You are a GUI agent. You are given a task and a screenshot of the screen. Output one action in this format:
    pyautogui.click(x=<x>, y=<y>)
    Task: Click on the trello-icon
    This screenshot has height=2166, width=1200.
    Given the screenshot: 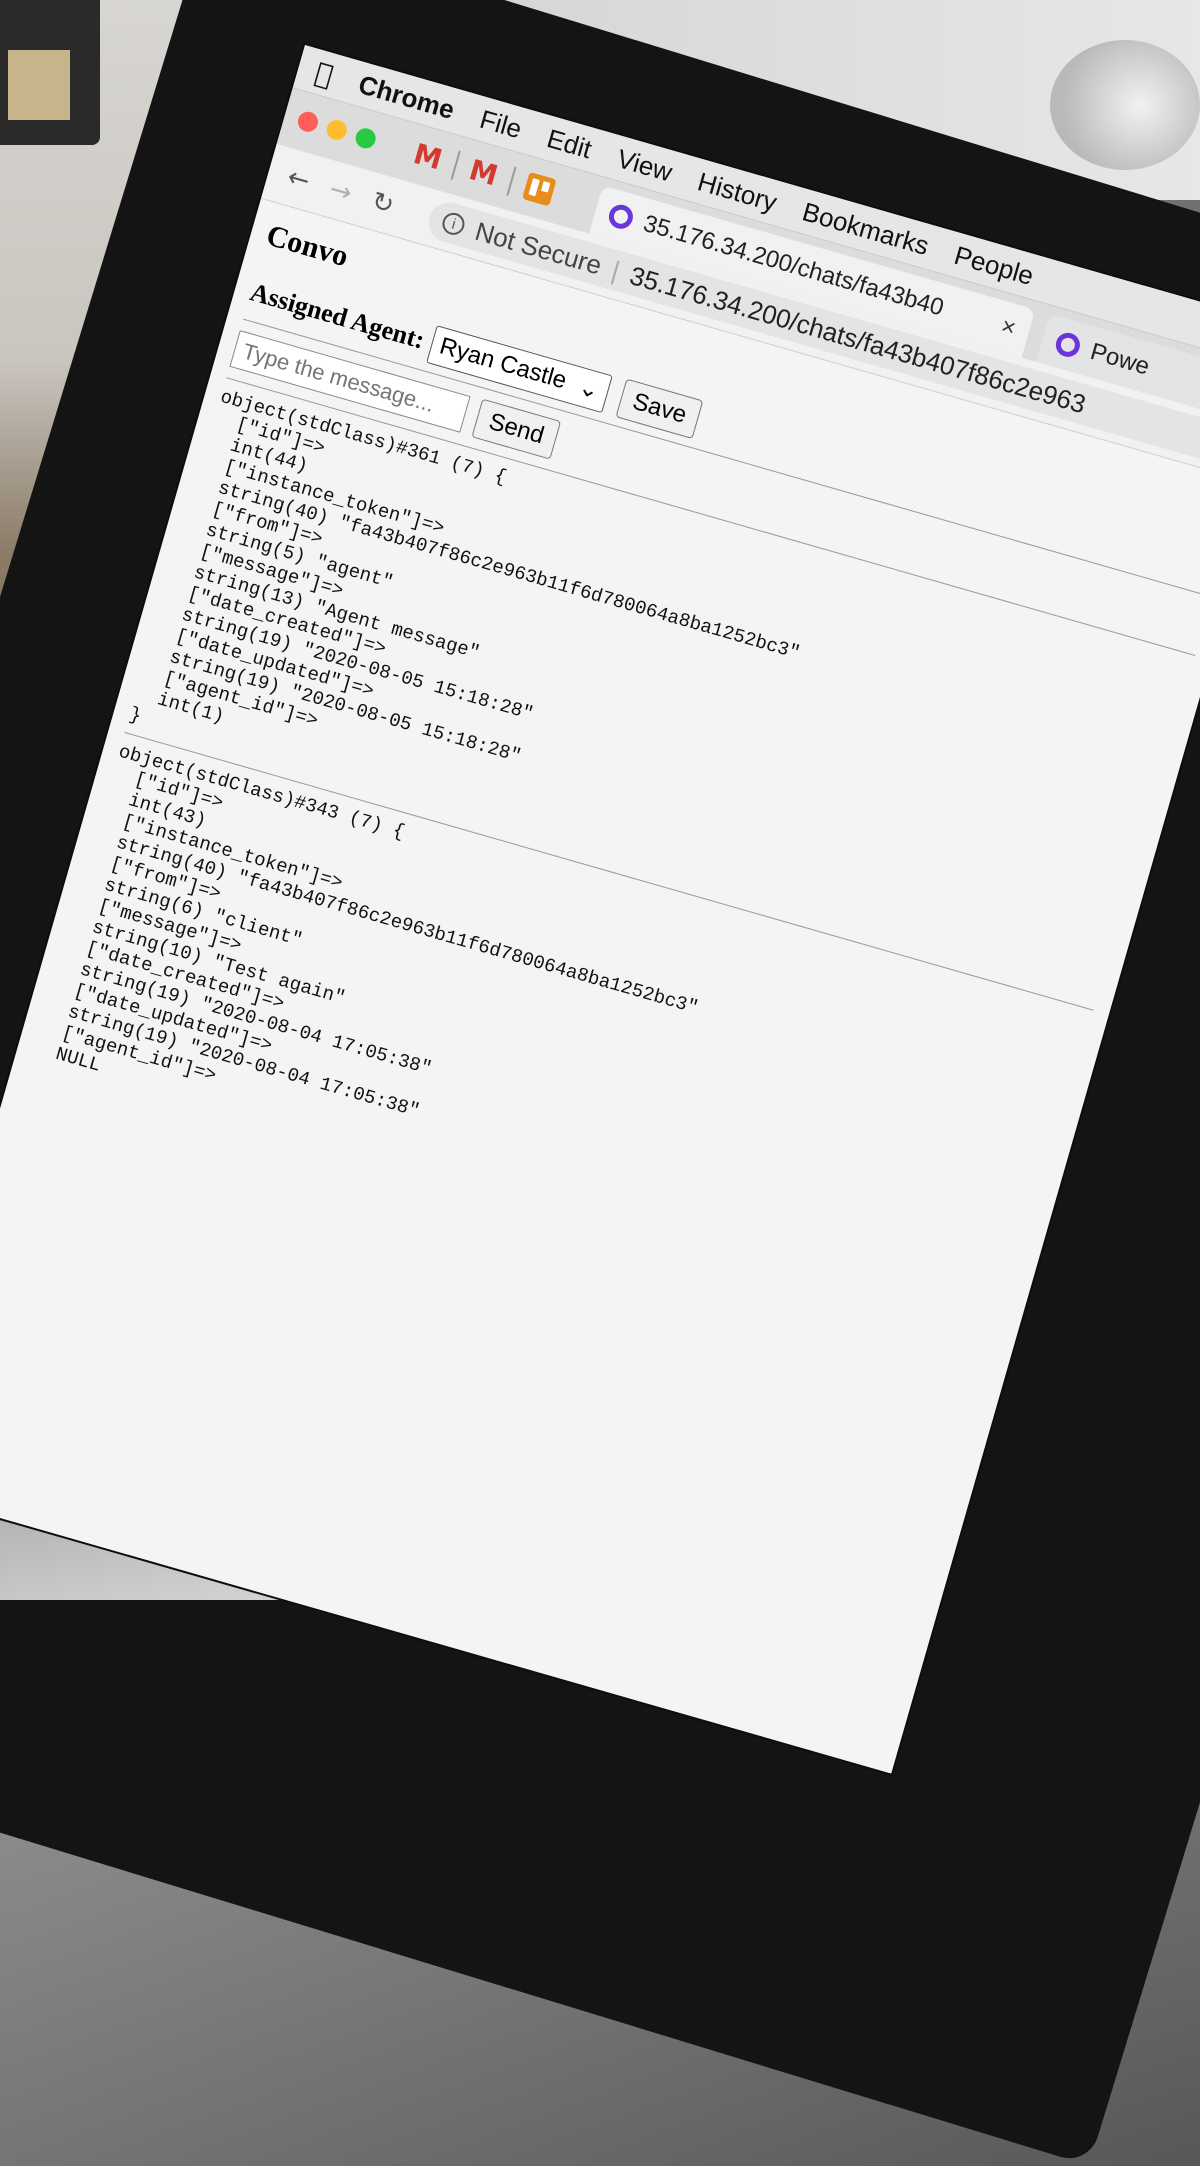 What is the action you would take?
    pyautogui.click(x=539, y=188)
    